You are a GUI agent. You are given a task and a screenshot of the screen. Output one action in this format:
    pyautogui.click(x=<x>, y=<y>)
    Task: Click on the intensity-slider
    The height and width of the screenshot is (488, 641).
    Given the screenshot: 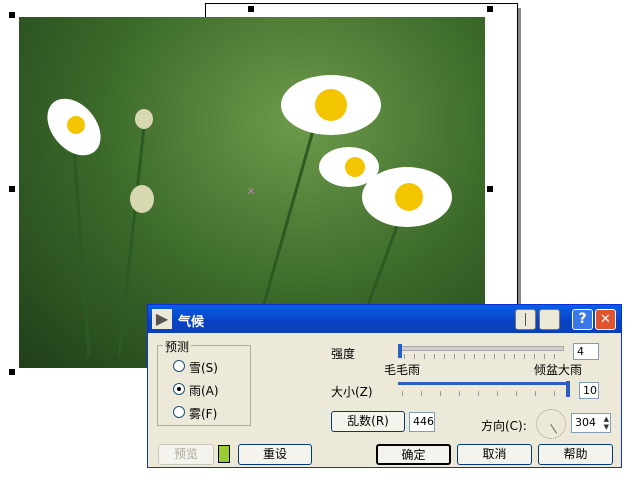 What is the action you would take?
    pyautogui.click(x=481, y=353)
    